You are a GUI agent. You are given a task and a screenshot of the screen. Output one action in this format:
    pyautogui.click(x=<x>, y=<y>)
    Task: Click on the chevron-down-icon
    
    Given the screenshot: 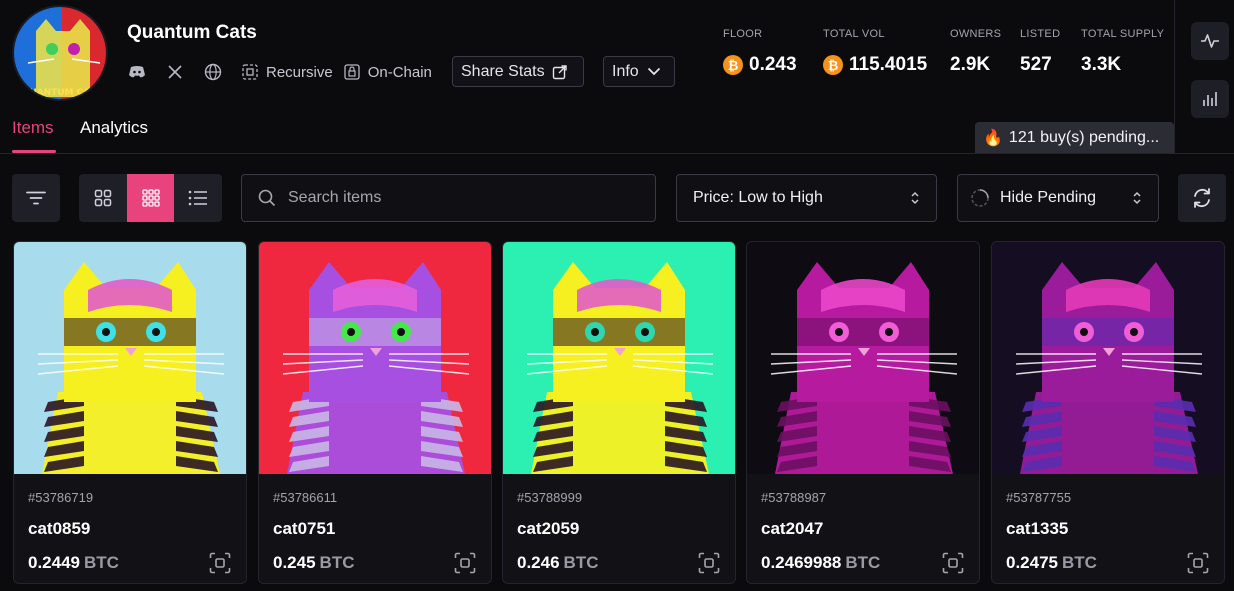 What is the action you would take?
    pyautogui.click(x=653, y=71)
    